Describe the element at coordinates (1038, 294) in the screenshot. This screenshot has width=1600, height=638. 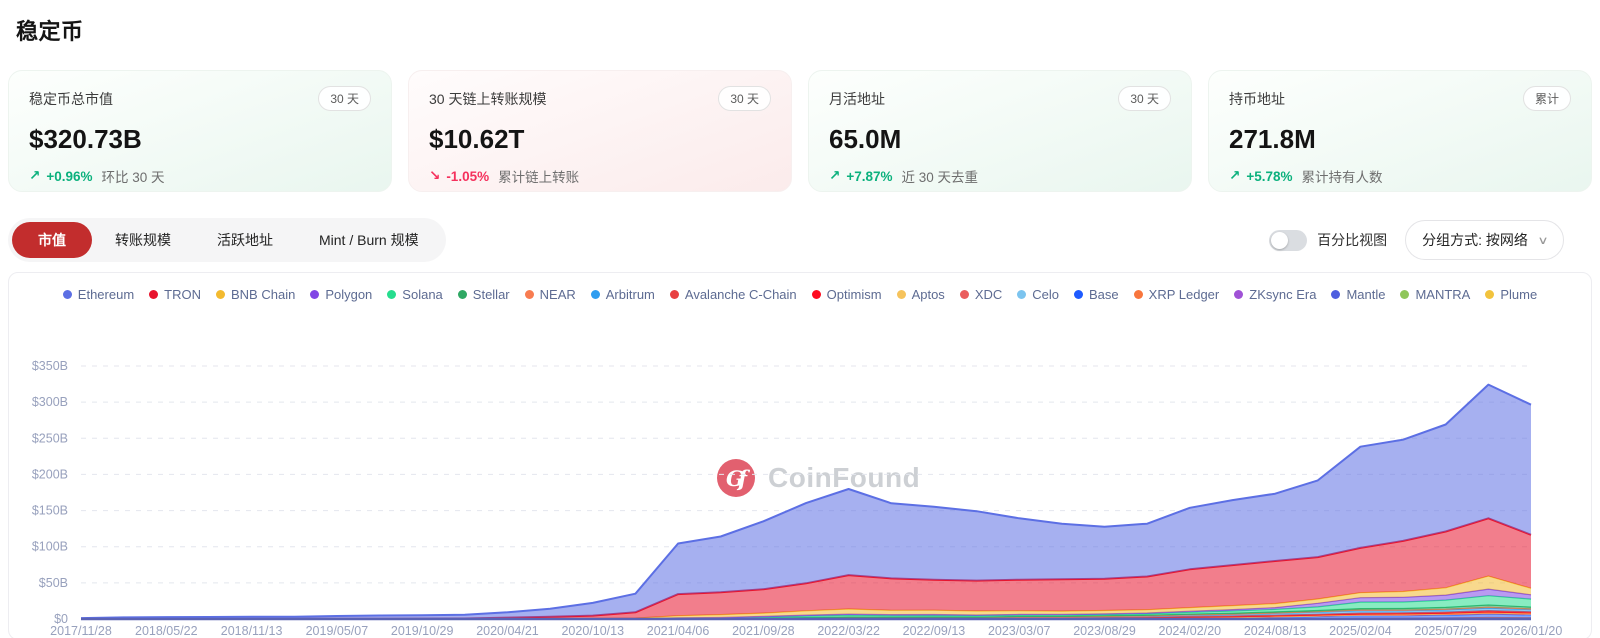
I see `legend-item-celo: Celo` at that location.